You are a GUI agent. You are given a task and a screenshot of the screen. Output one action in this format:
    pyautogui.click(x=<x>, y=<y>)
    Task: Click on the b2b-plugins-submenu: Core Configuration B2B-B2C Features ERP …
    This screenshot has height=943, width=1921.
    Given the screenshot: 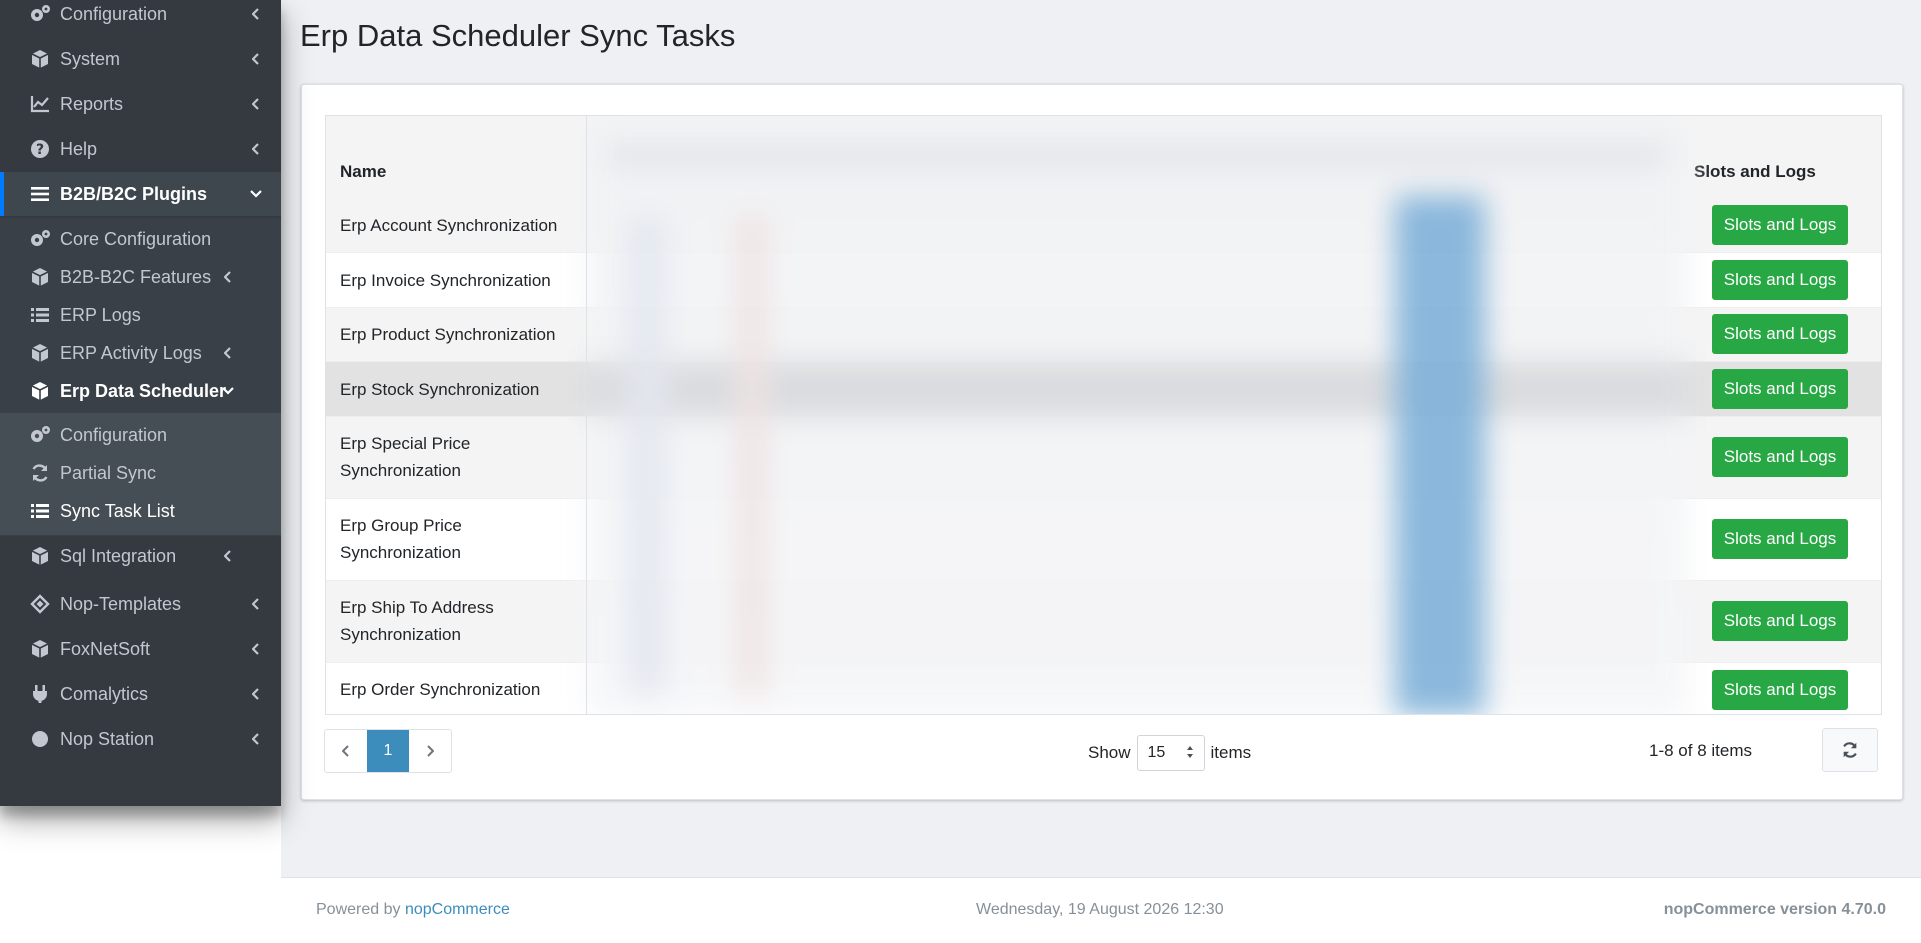 What is the action you would take?
    pyautogui.click(x=140, y=397)
    